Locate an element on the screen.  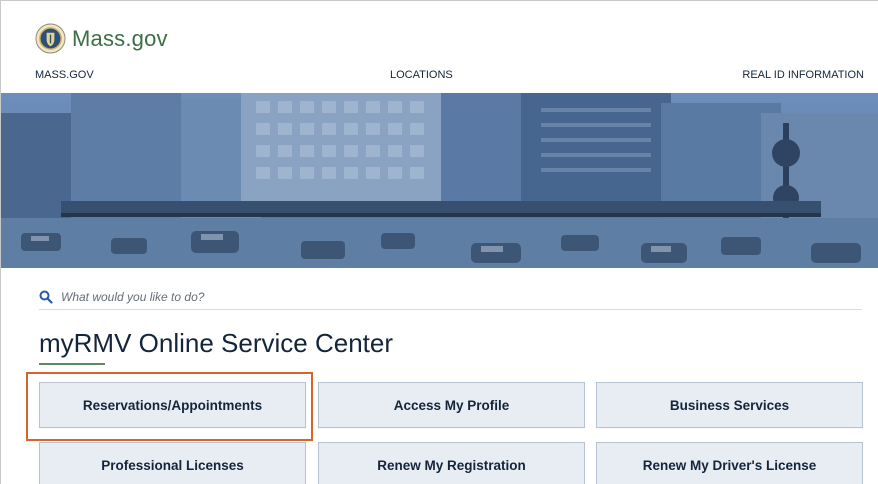
nav-link-mass-gov: MASS.GOV is located at coordinates (64, 75).